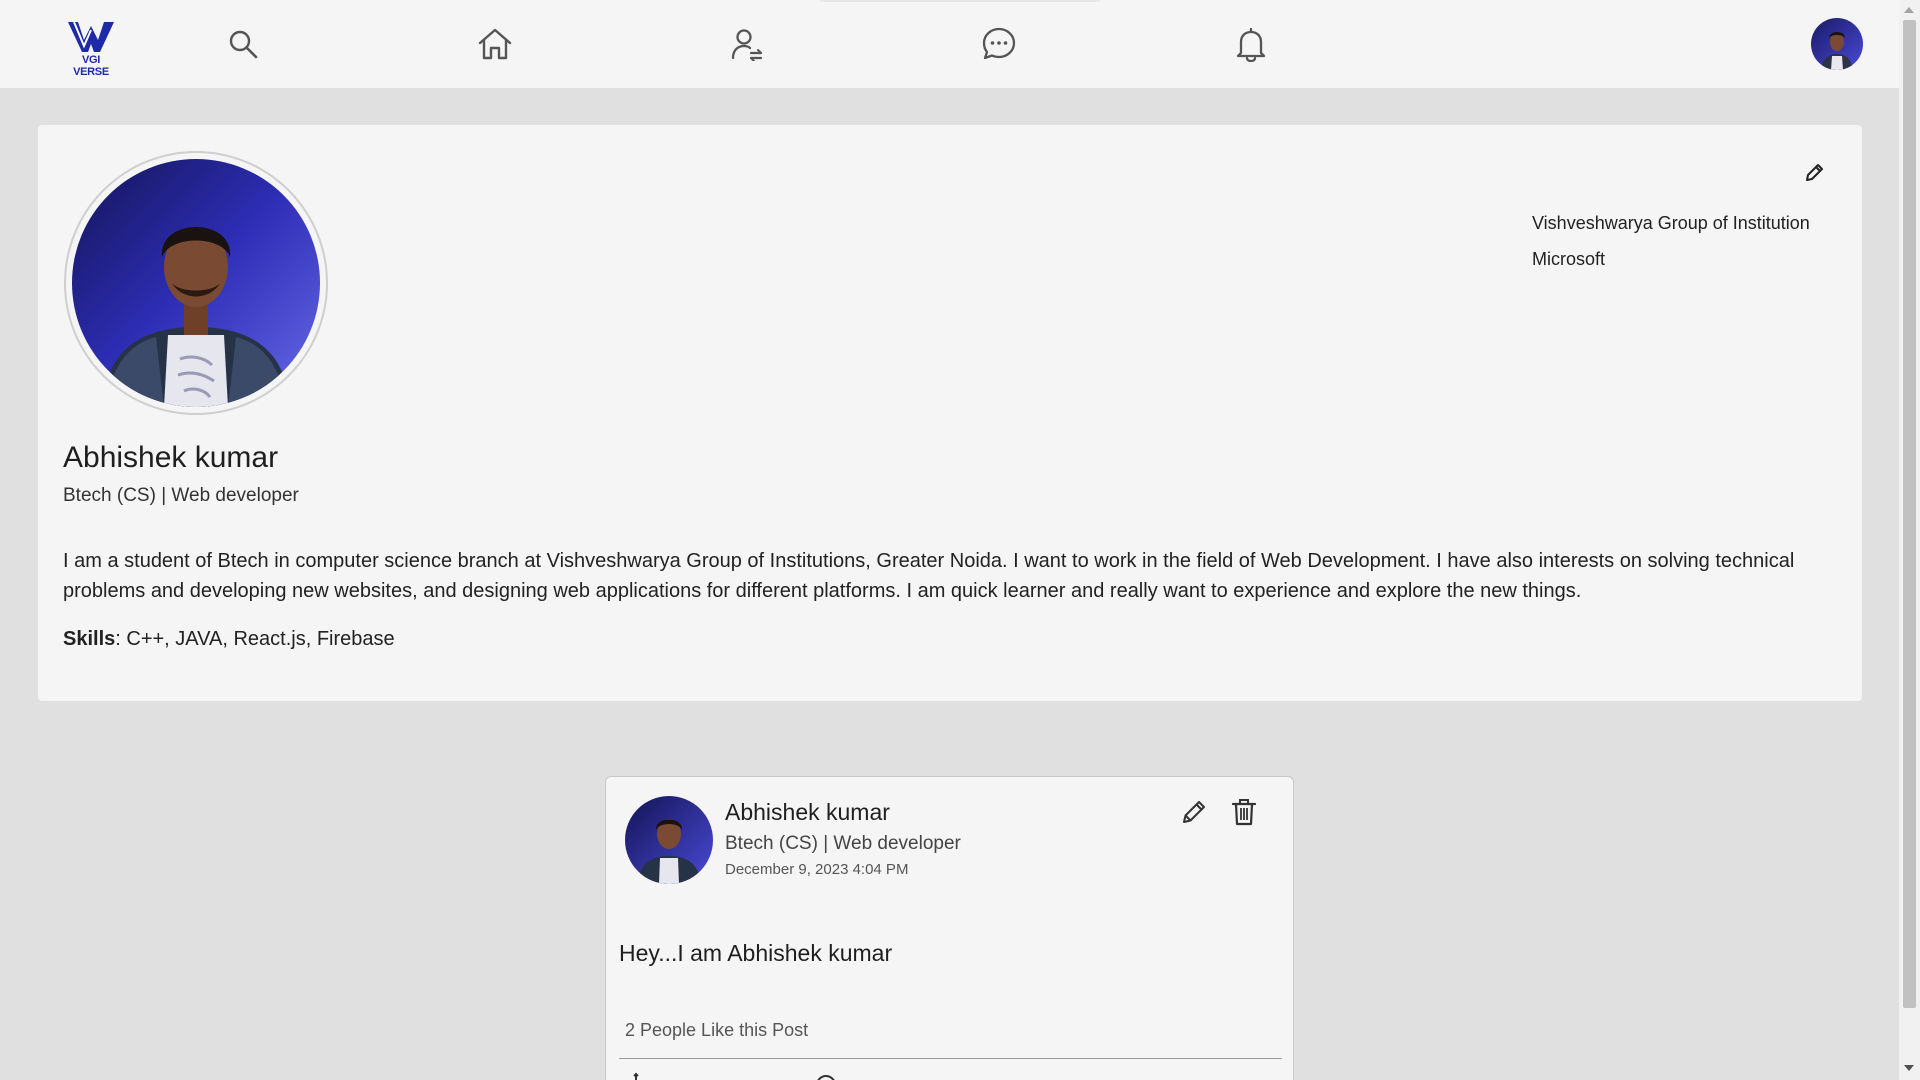 The image size is (1920, 1080). Describe the element at coordinates (1671, 223) in the screenshot. I see `organization-college: Vishveshwarya Group of Institution` at that location.